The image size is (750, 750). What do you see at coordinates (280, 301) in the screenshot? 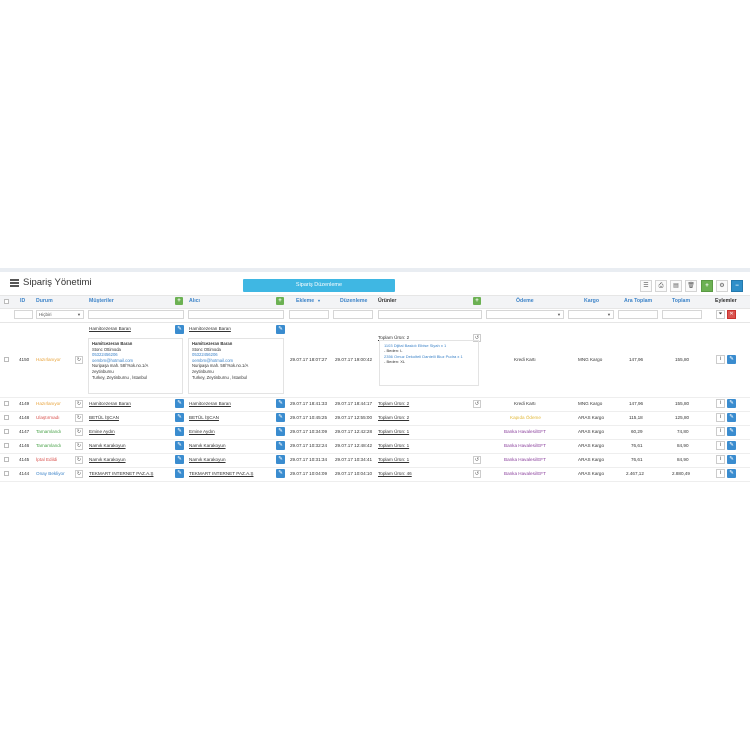
I see `add-buyer-icon: +` at bounding box center [280, 301].